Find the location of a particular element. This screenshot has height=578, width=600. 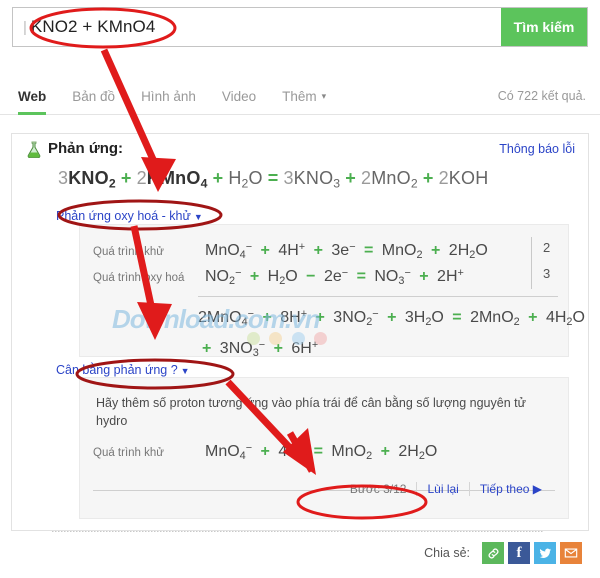

footer-divider is located at coordinates (298, 531).